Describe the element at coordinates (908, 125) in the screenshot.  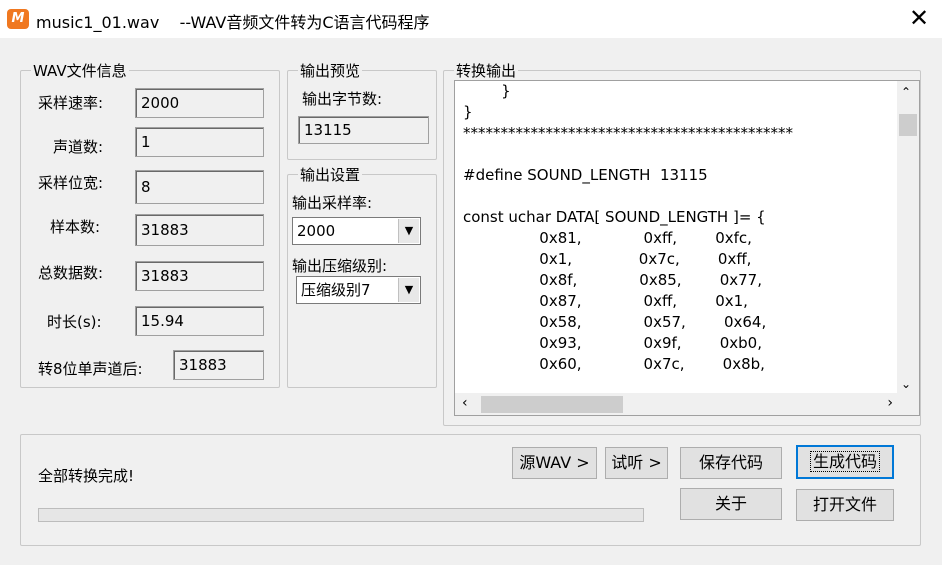
I see `vertical-scroll-thumb` at that location.